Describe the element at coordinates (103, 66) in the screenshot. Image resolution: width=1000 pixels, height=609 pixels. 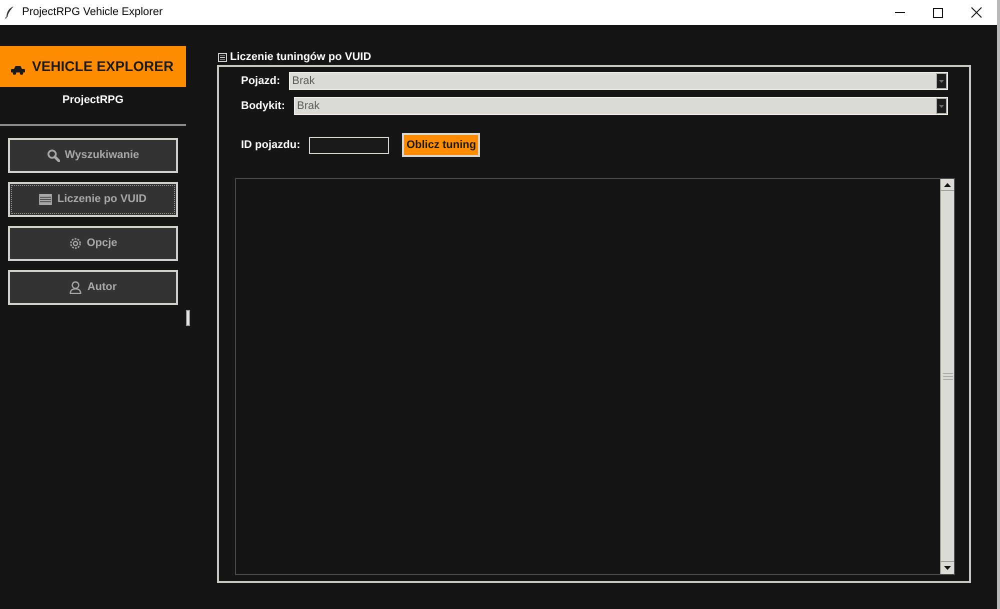
I see `app-title: VEHICLE EXPLORER` at that location.